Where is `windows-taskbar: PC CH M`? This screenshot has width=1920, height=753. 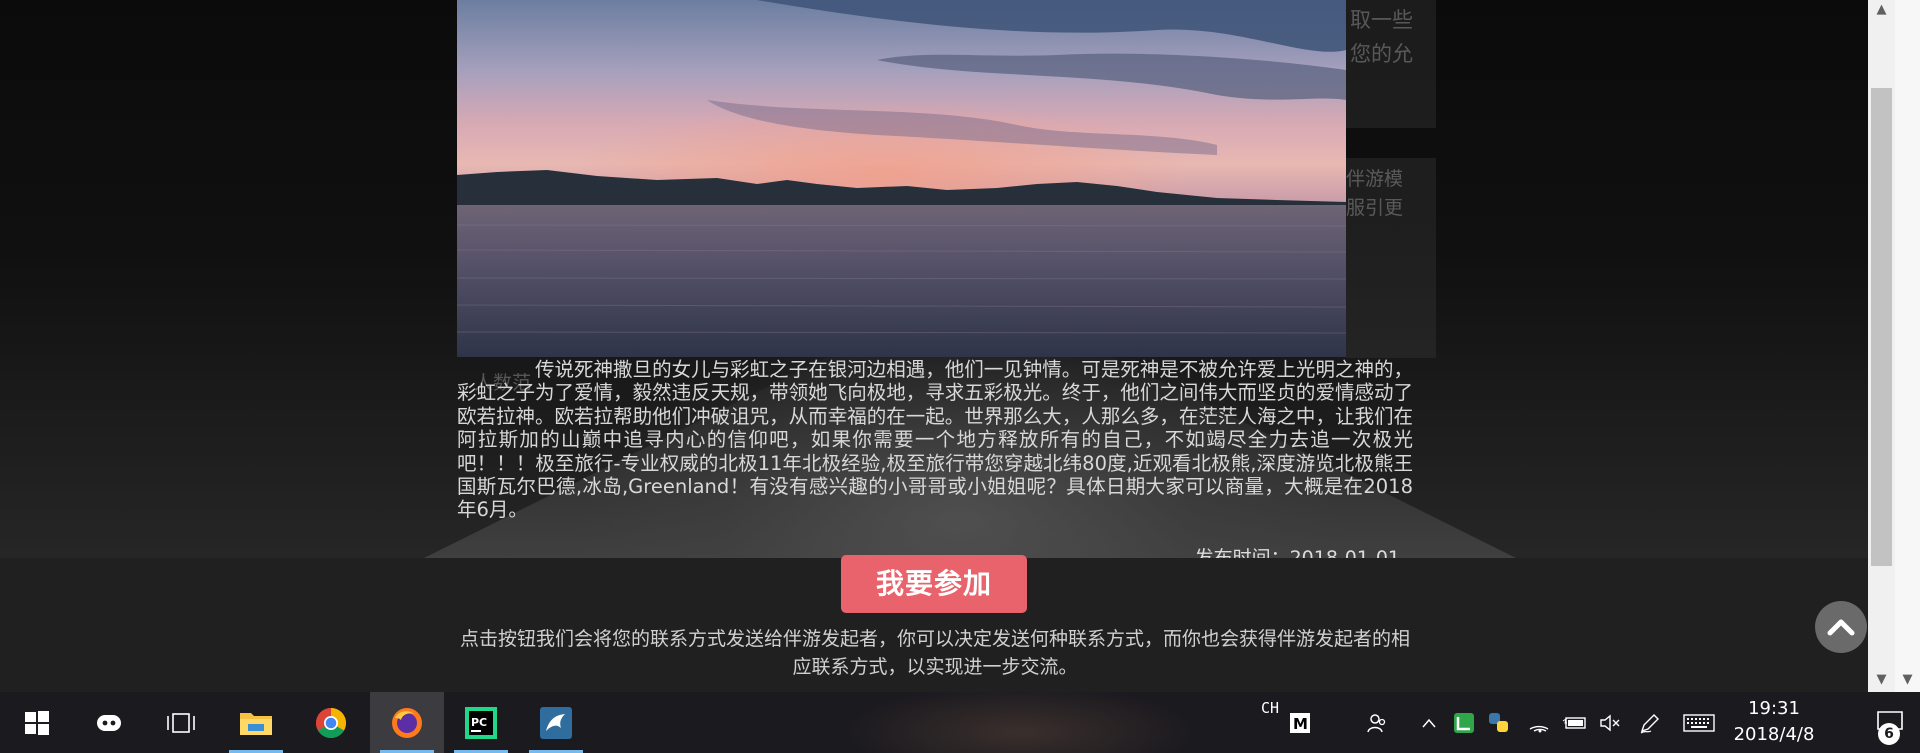
windows-taskbar: PC CH M is located at coordinates (960, 722).